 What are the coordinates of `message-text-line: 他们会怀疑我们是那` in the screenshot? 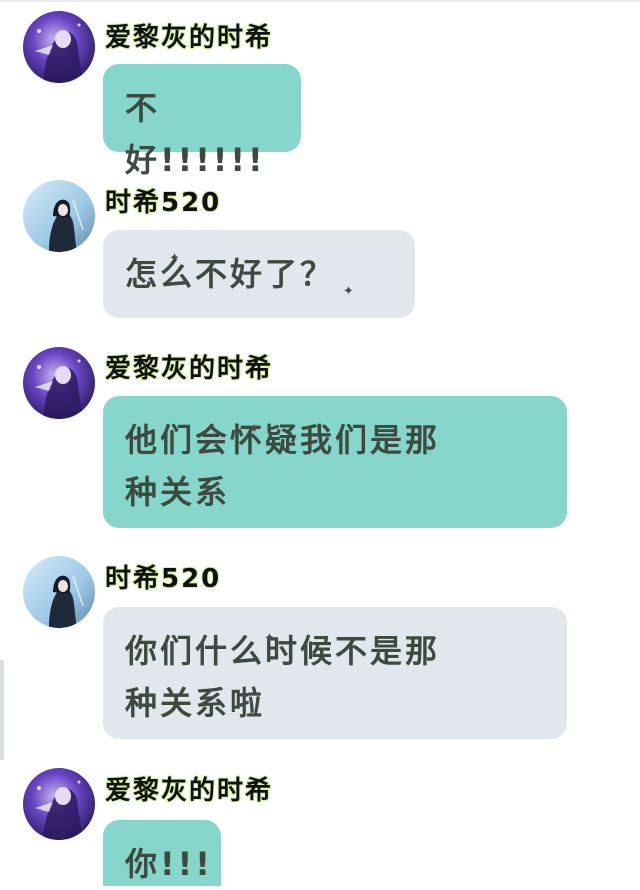 It's located at (283, 440).